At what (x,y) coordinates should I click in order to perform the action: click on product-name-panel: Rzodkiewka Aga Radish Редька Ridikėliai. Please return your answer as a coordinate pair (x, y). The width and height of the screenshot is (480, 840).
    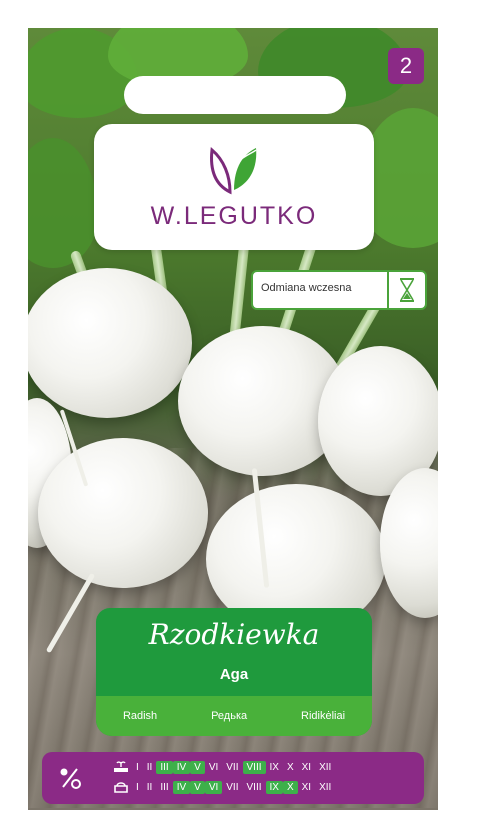
    Looking at the image, I should click on (234, 672).